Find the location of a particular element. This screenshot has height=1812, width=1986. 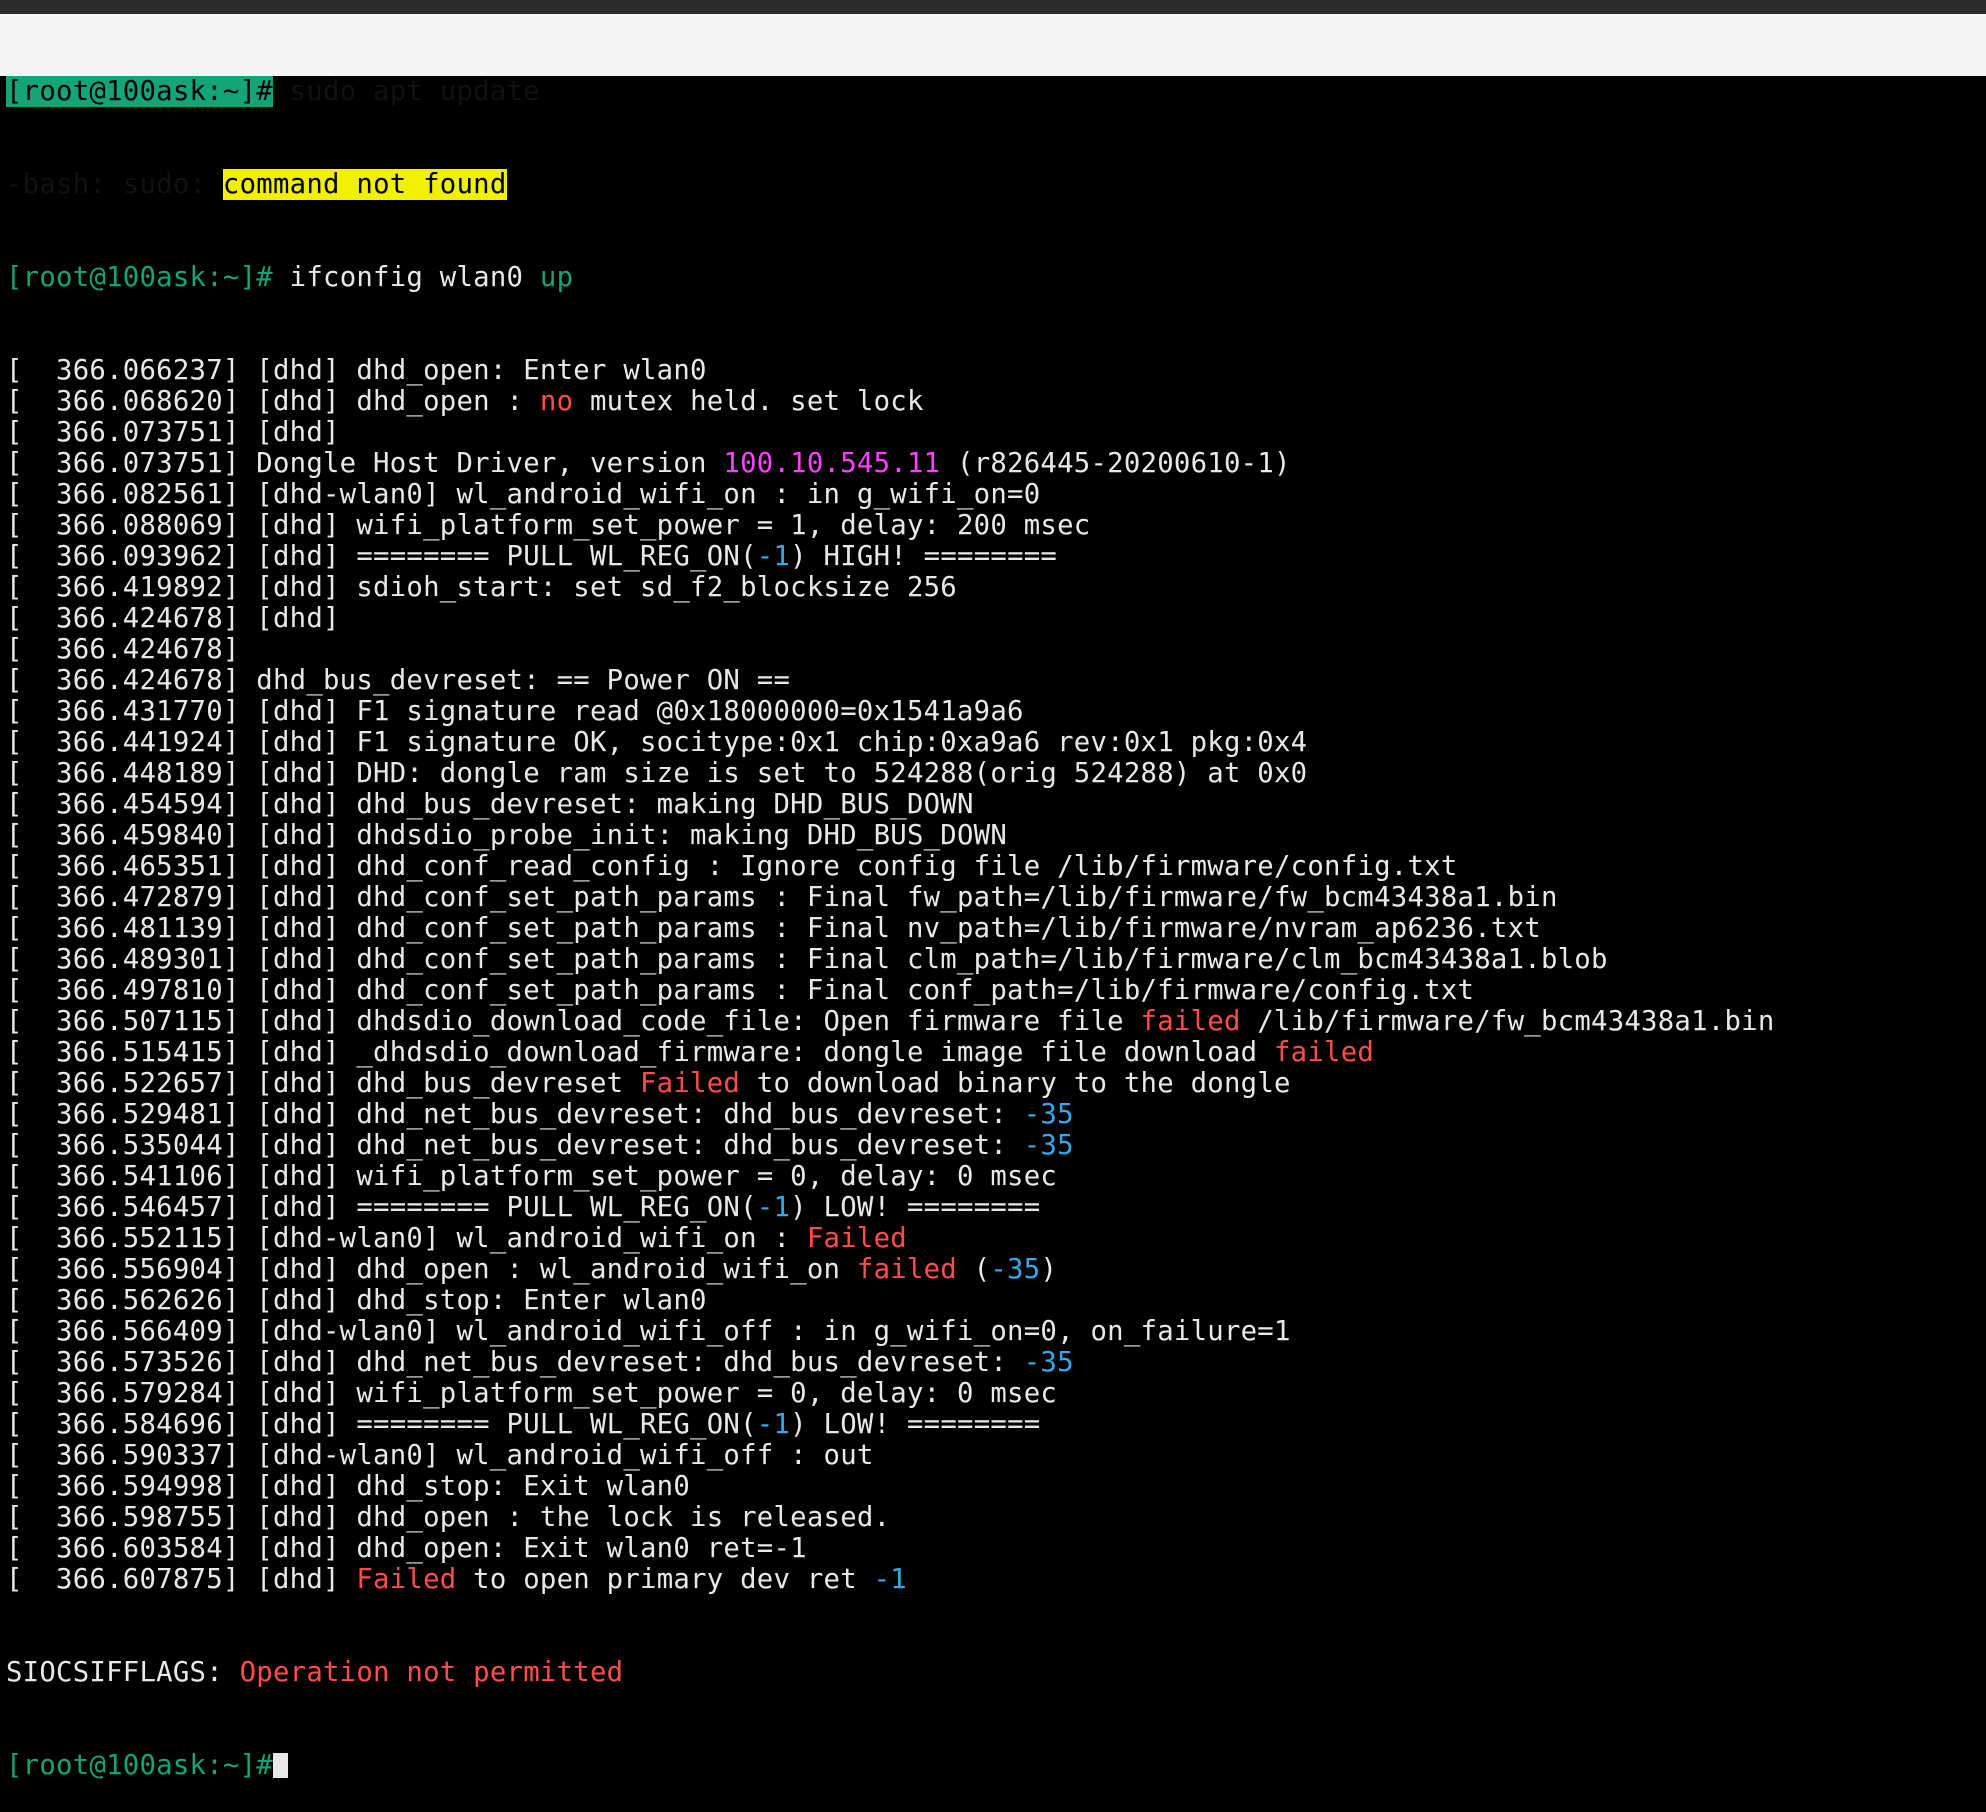

log-timestamp: [ 366.562626] is located at coordinates (123, 1300).